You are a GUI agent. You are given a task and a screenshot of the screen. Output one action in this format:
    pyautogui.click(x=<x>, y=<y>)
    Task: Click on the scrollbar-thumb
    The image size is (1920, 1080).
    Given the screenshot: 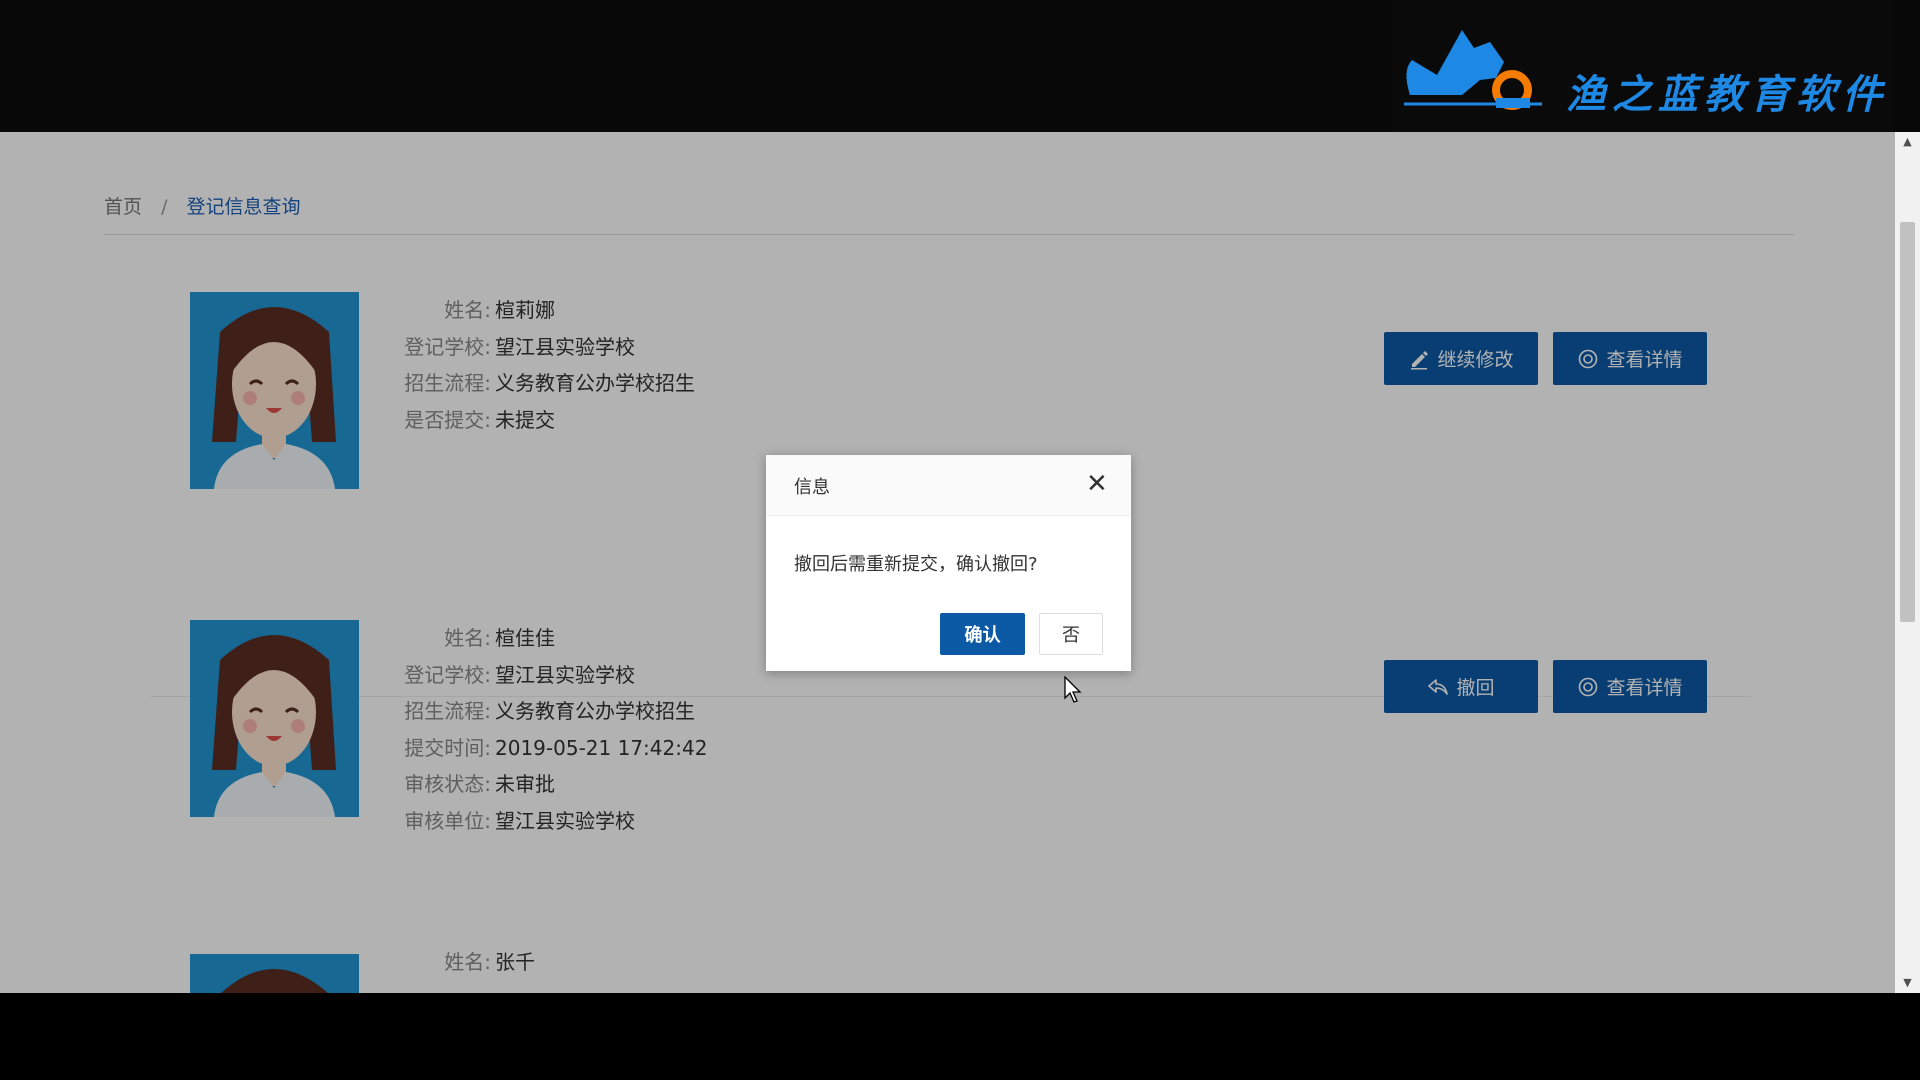 What is the action you would take?
    pyautogui.click(x=1907, y=422)
    